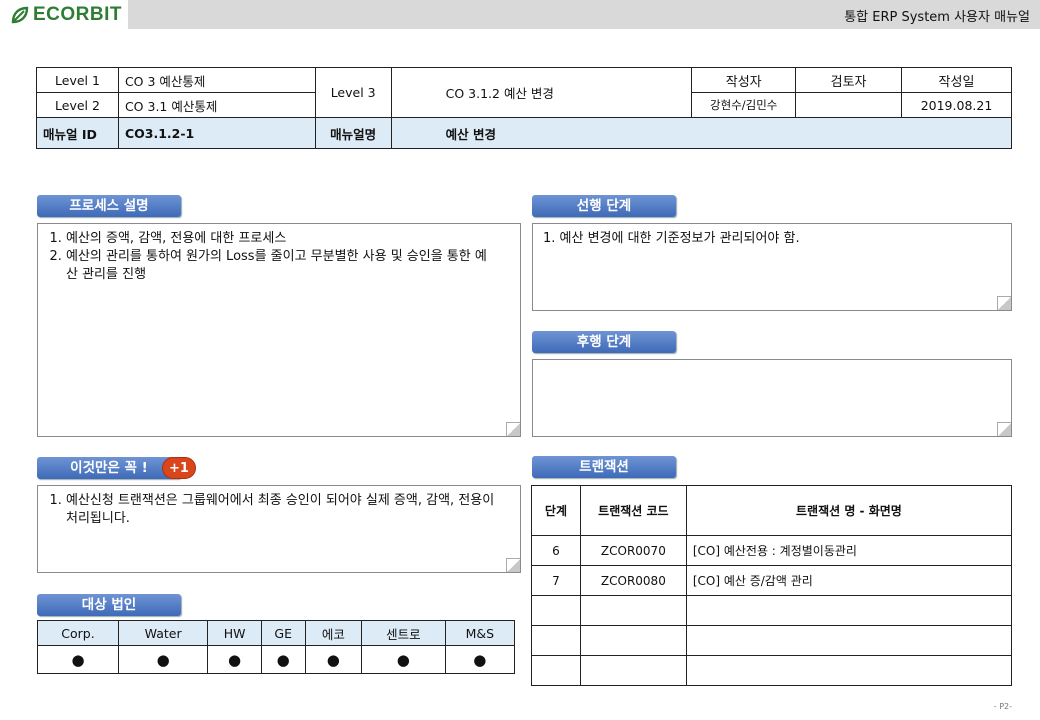 Image resolution: width=1040 pixels, height=720 pixels. What do you see at coordinates (109, 468) in the screenshot?
I see `must-know-section-header: 이것만은 꼭 !` at bounding box center [109, 468].